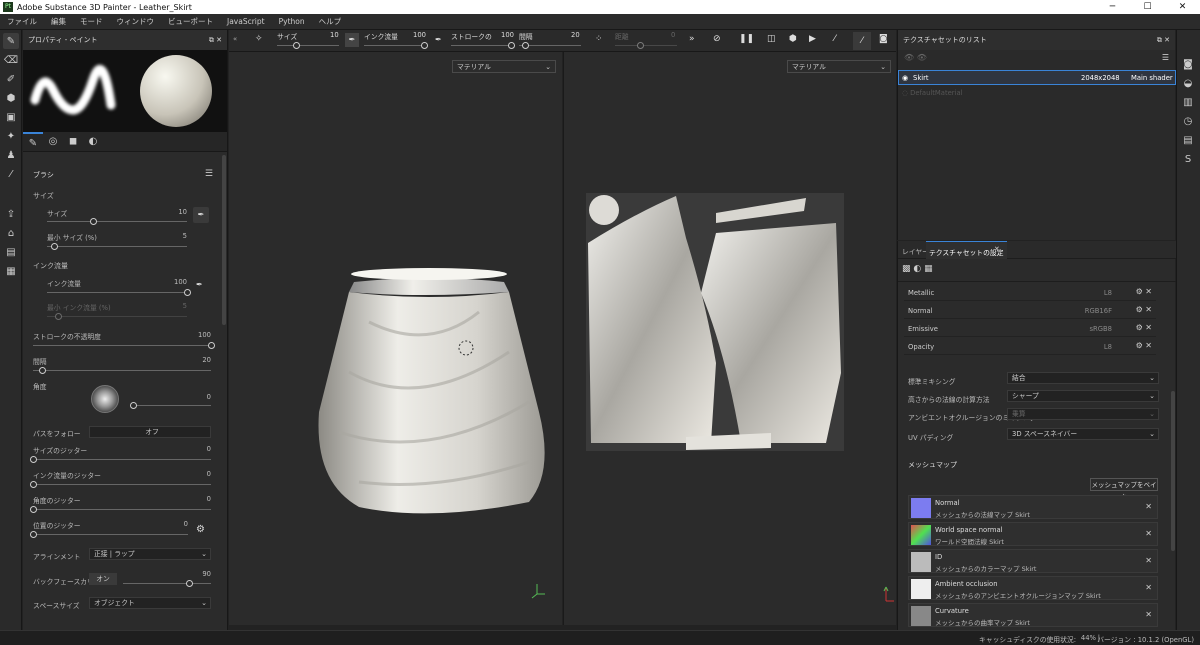 The width and height of the screenshot is (1200, 645). Describe the element at coordinates (640, 45) in the screenshot. I see `toolbar-spread-knob` at that location.